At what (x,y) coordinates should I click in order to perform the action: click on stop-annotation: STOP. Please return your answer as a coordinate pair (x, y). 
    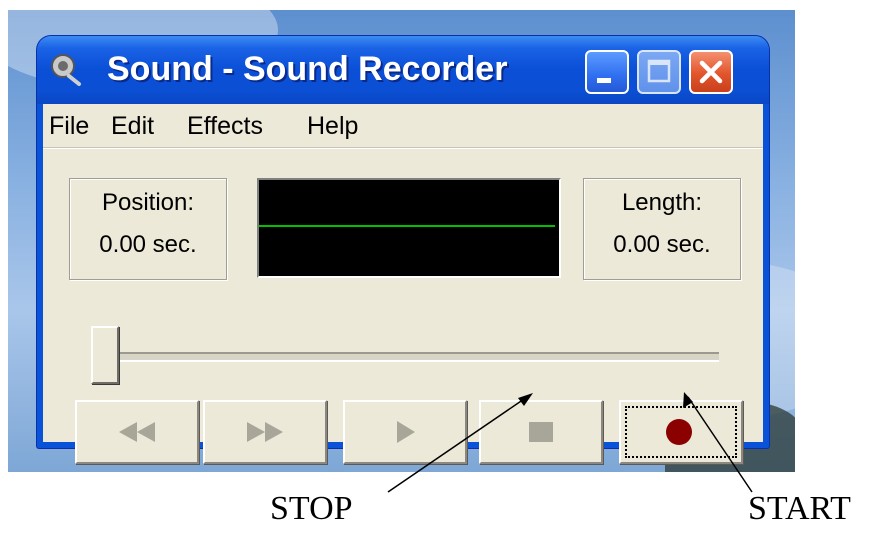
    Looking at the image, I should click on (311, 508).